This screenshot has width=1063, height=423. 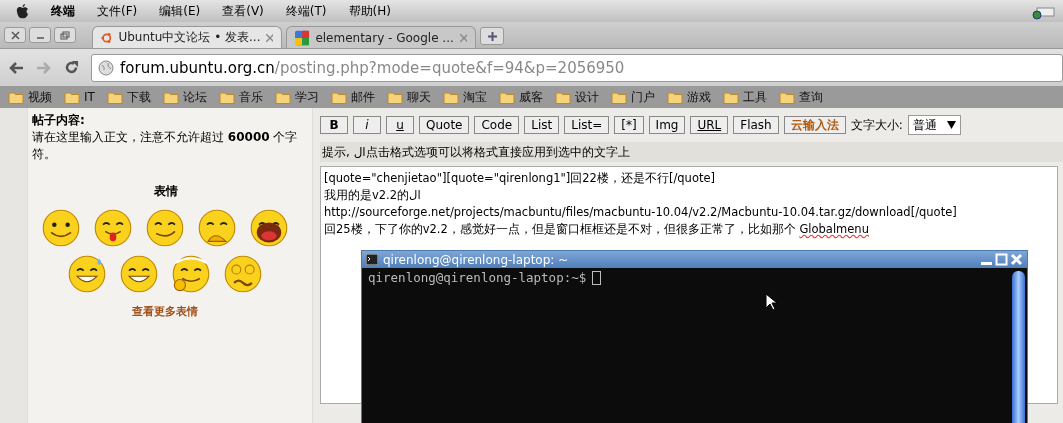 I want to click on close-button, so click(x=15, y=35).